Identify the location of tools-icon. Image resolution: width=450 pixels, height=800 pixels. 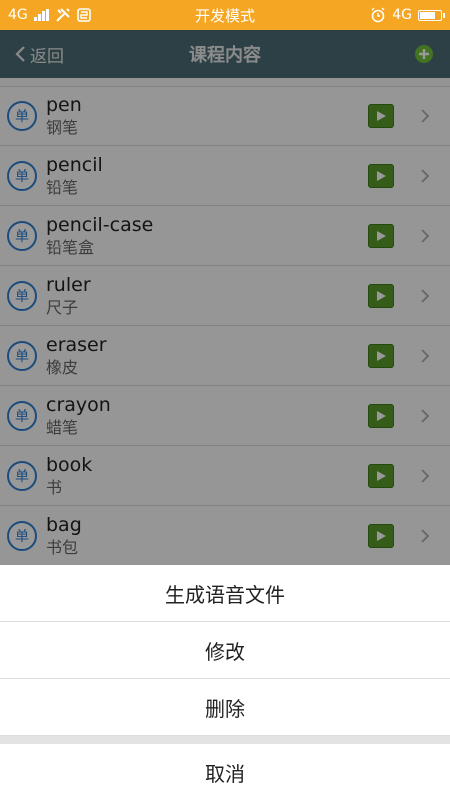
(63, 15).